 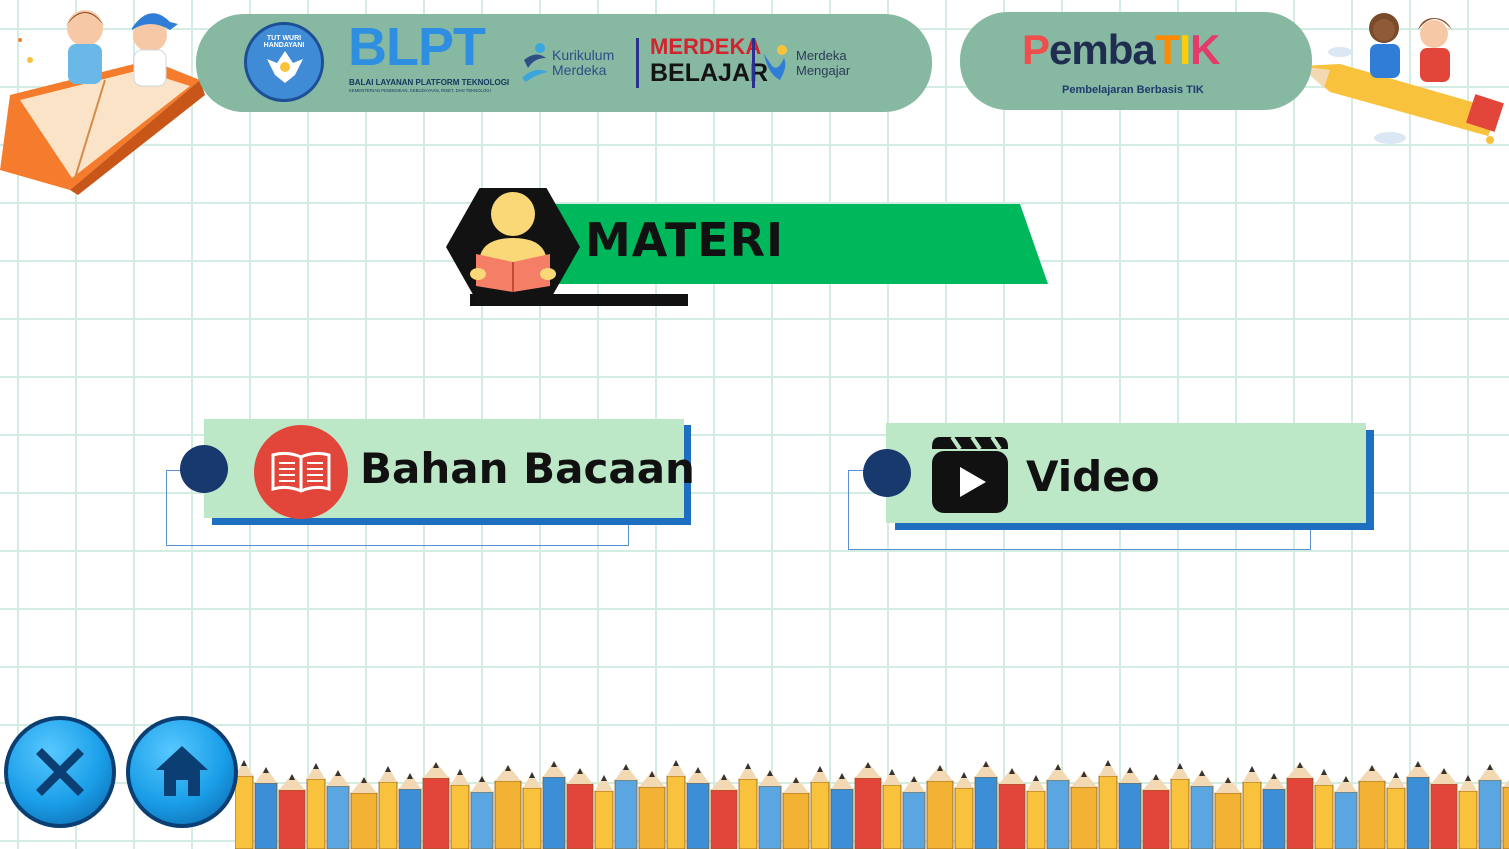 I want to click on book-icon, so click(x=301, y=472).